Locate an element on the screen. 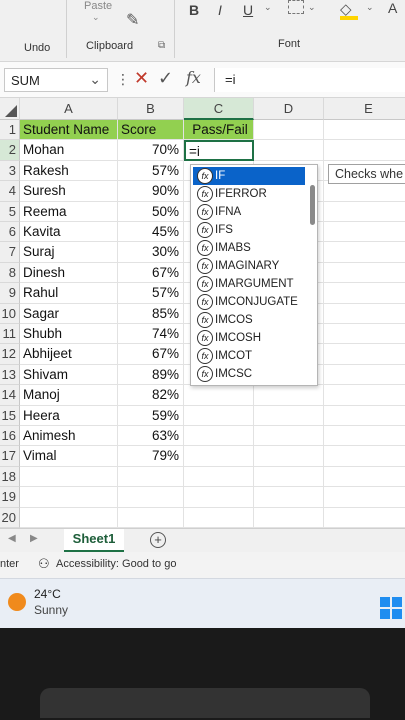  column-header-c: C is located at coordinates (219, 109).